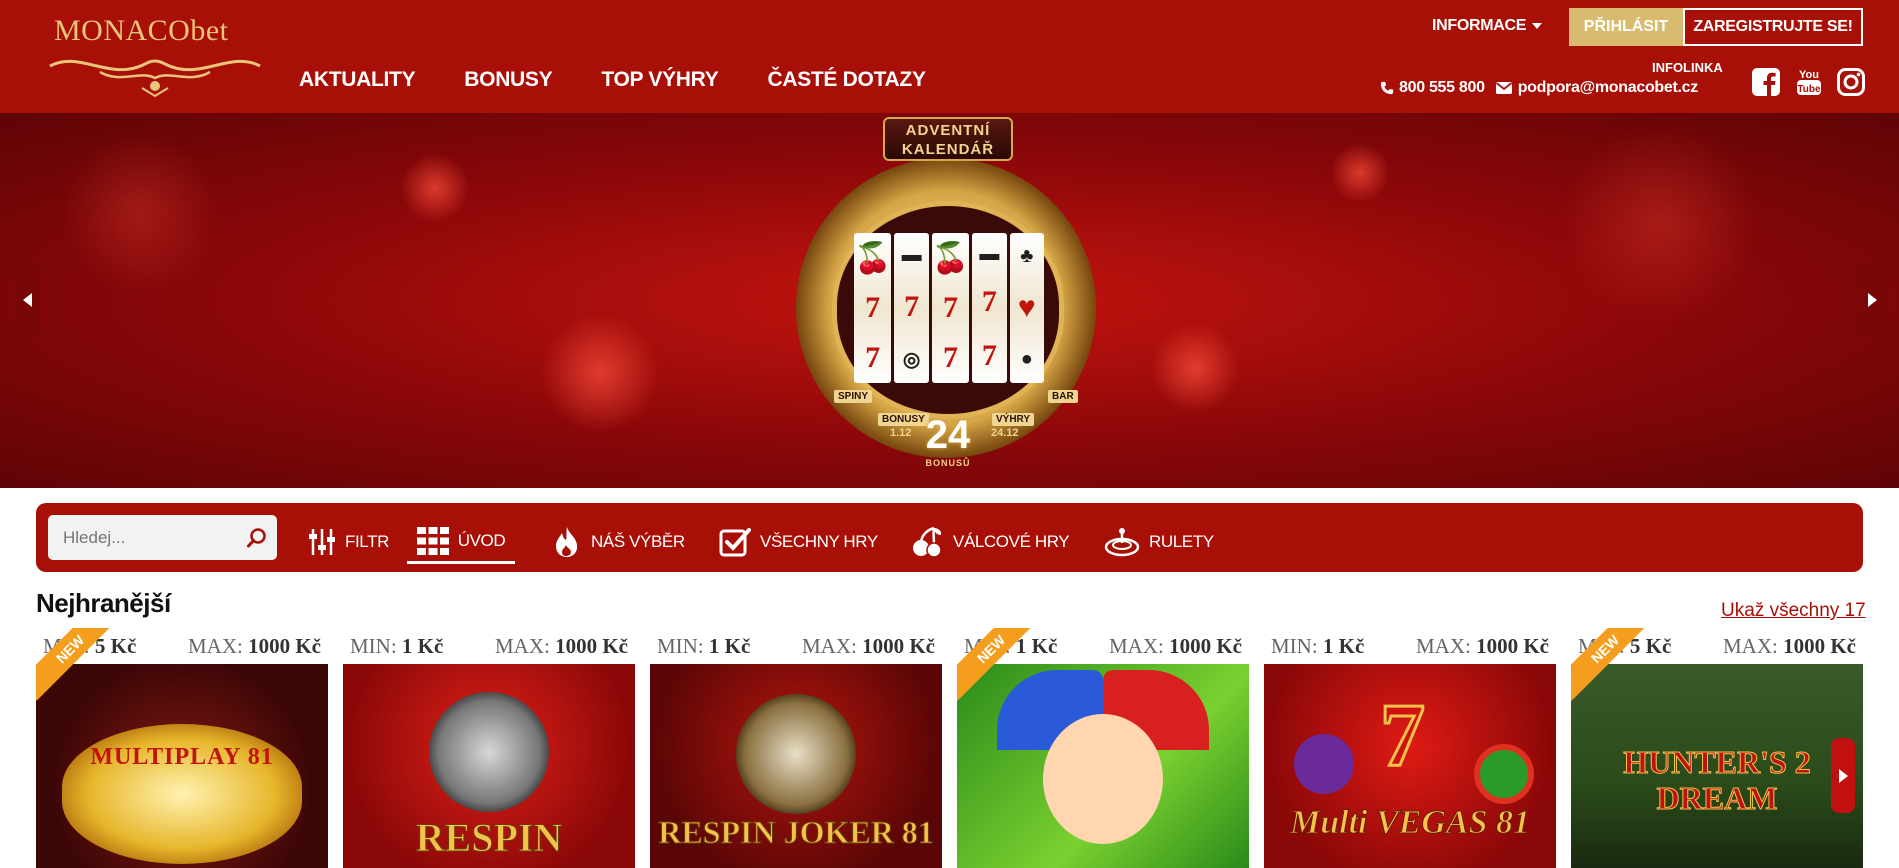 The width and height of the screenshot is (1899, 868). I want to click on email-address: podpora@monacobet.cz, so click(1608, 87).